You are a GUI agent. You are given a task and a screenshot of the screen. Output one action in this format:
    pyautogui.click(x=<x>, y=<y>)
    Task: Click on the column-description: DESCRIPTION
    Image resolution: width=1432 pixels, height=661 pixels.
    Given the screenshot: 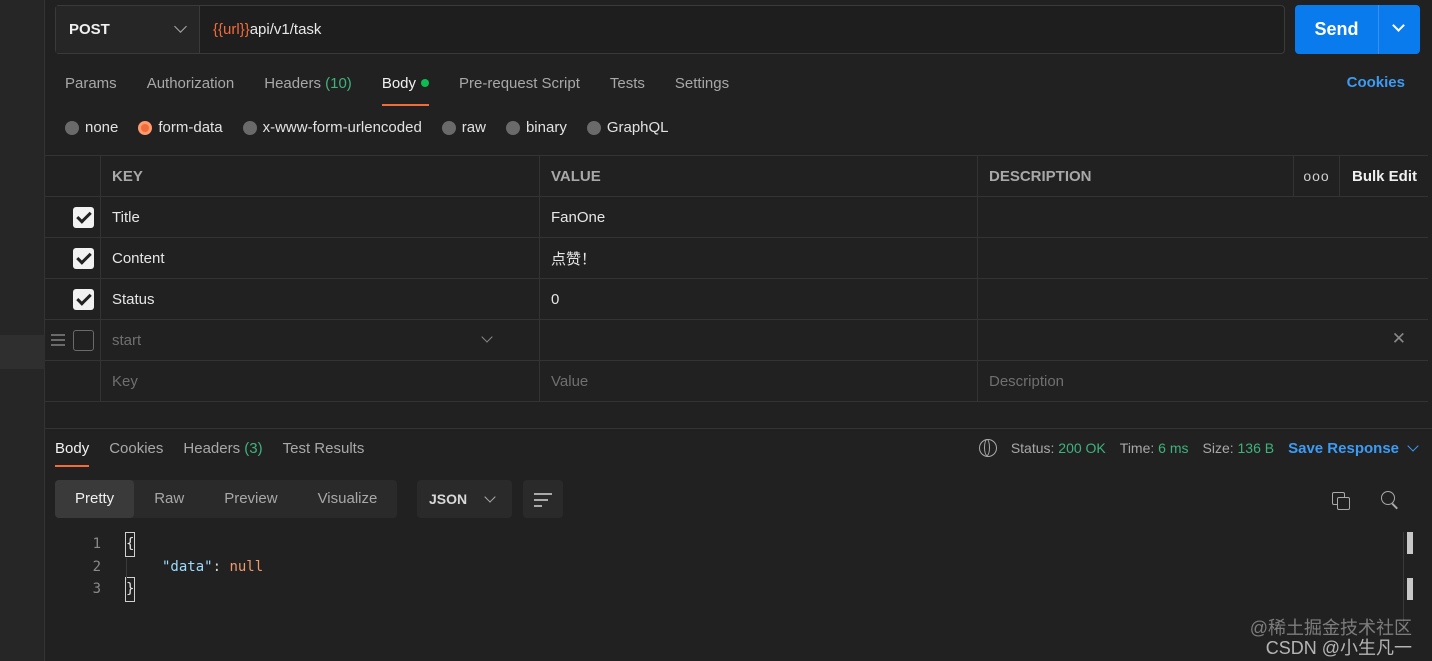 What is the action you would take?
    pyautogui.click(x=1136, y=176)
    